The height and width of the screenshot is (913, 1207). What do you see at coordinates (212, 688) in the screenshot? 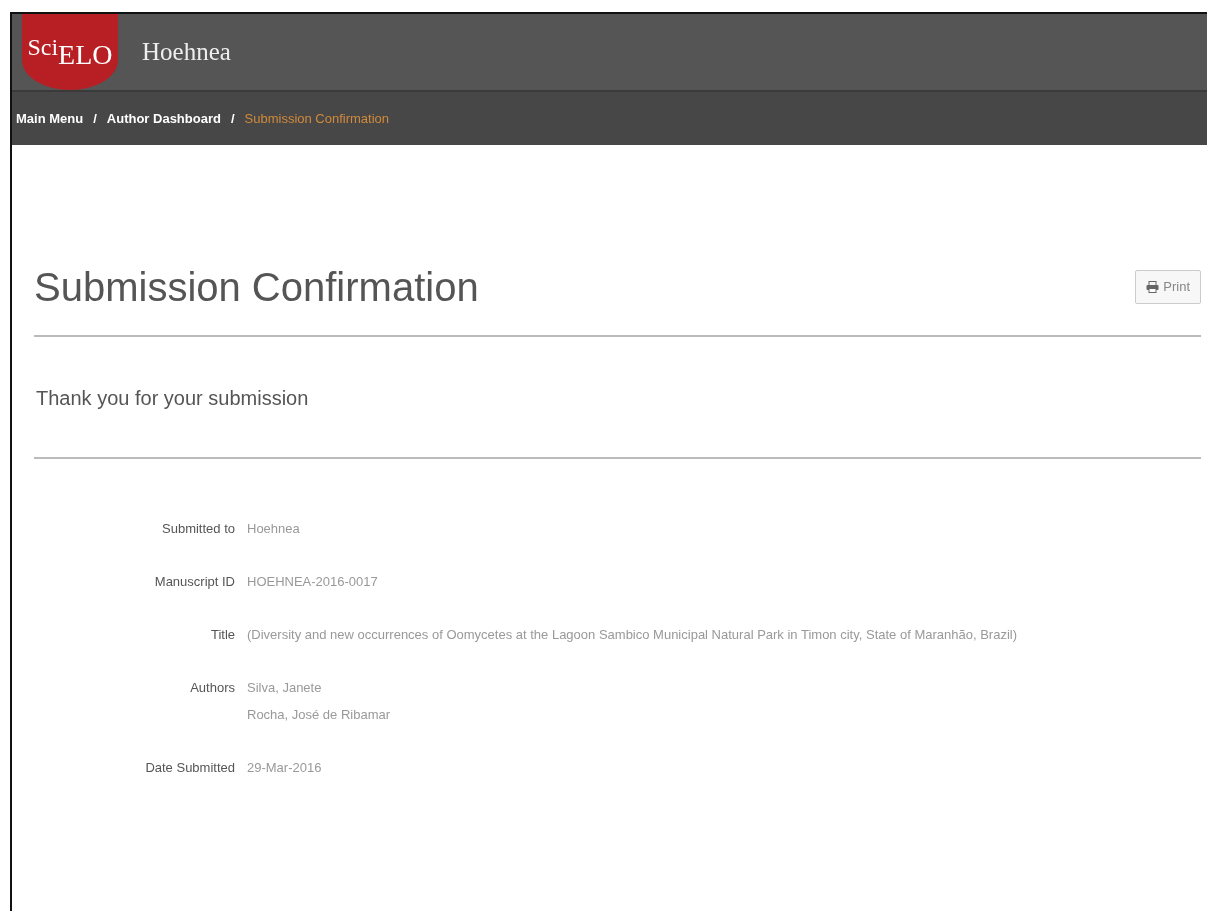
I see `field-label: Authors` at bounding box center [212, 688].